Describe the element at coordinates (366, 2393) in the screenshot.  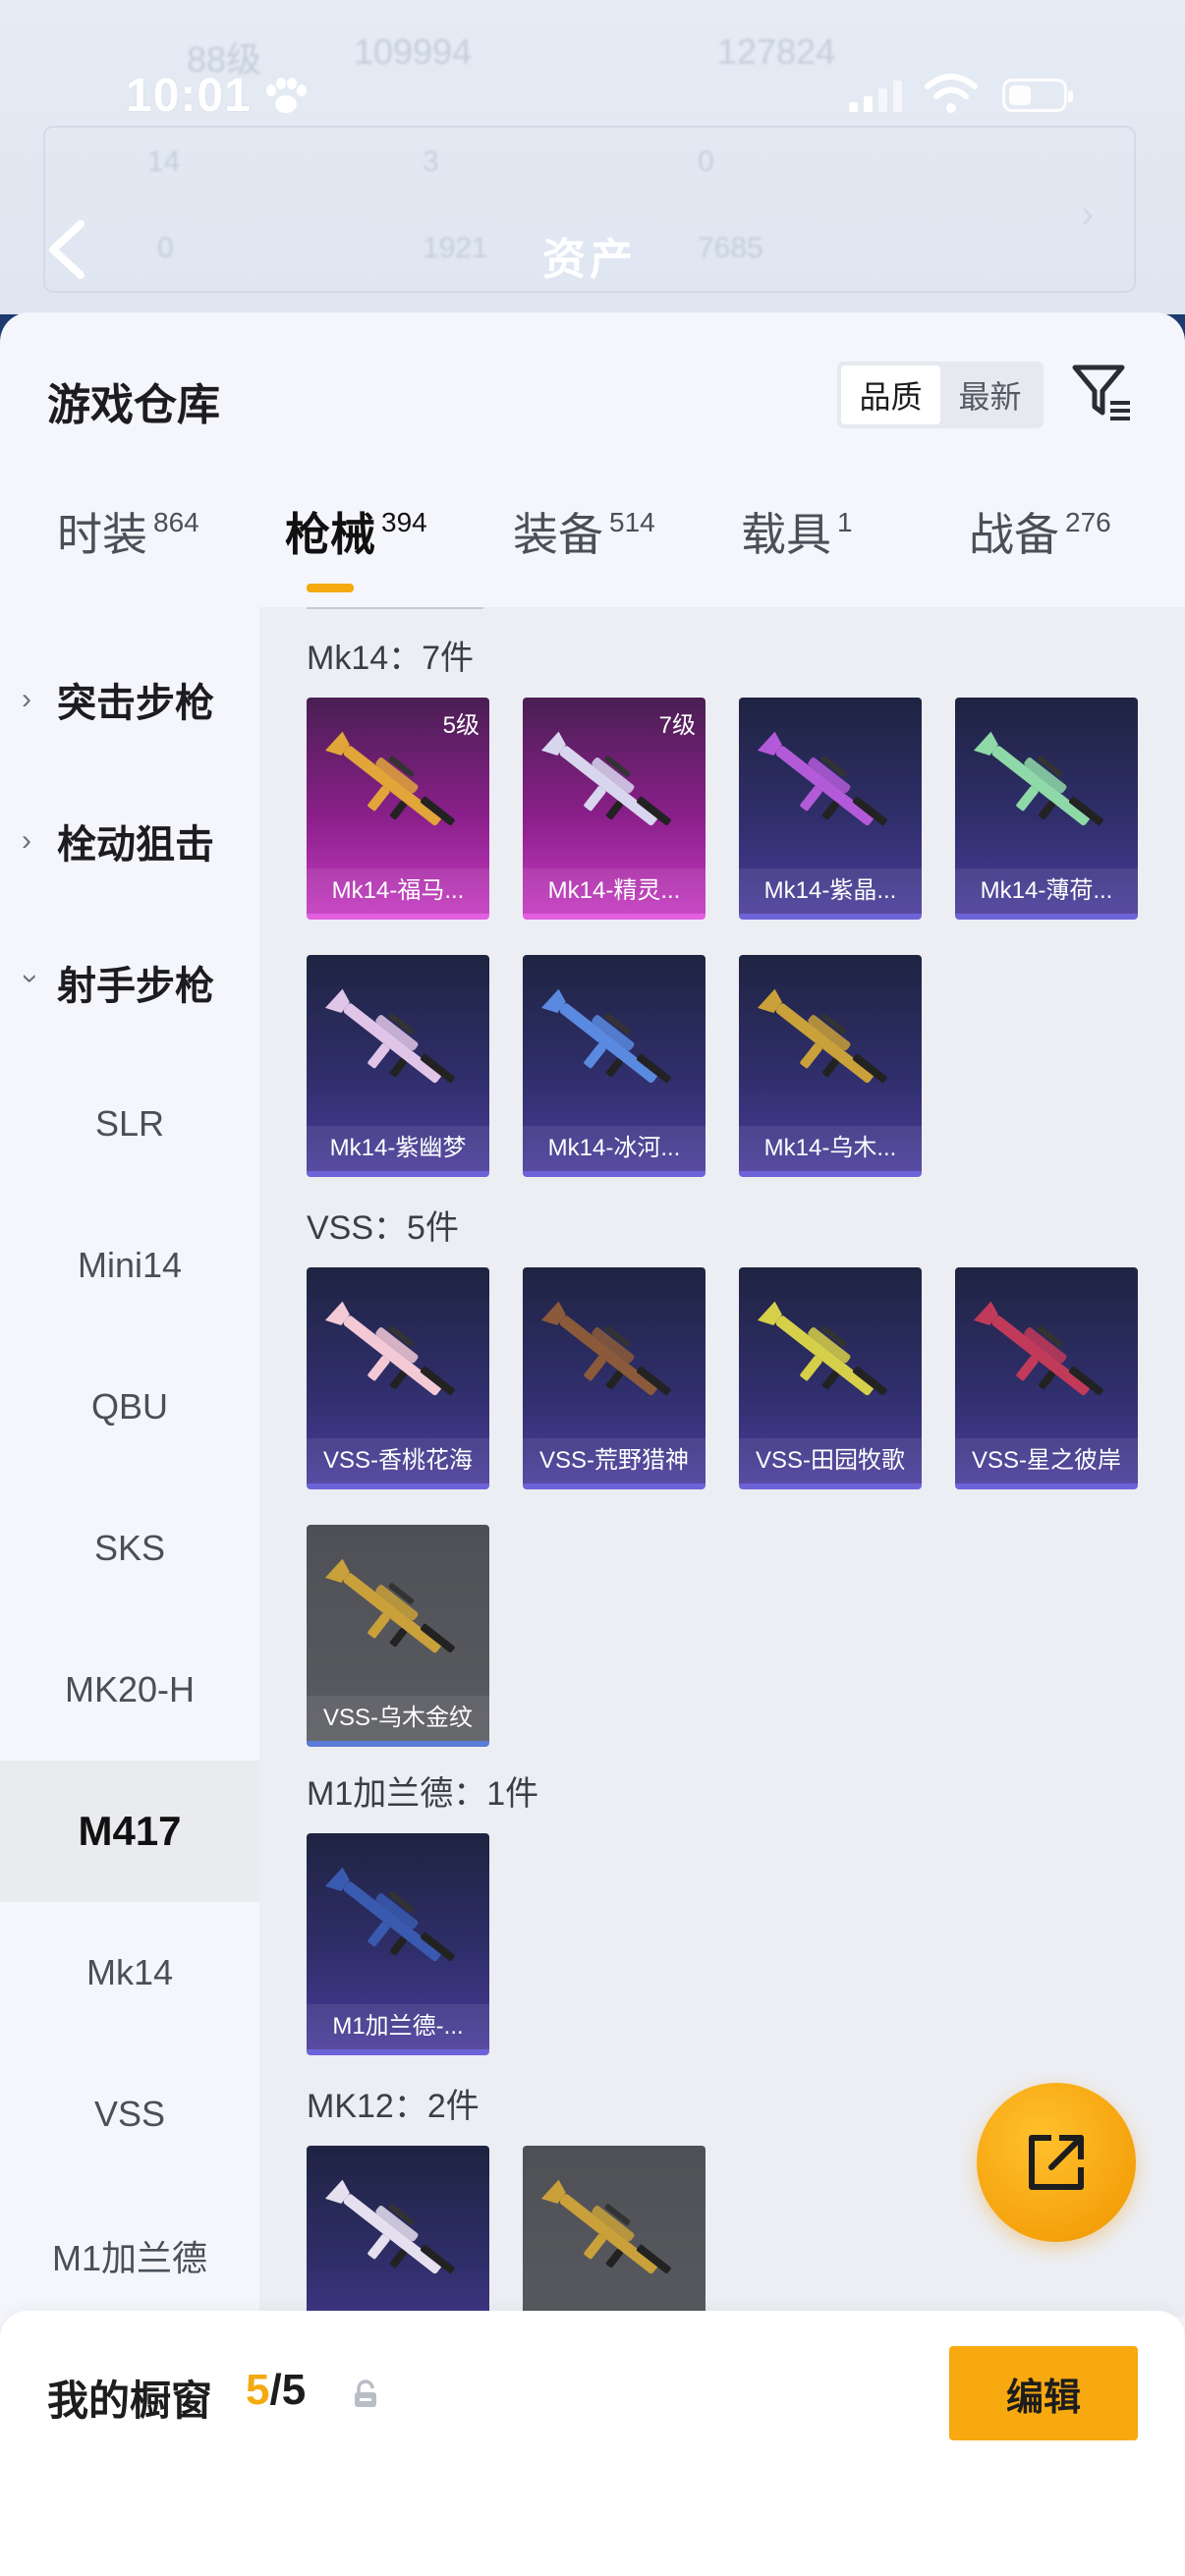
I see `lock-icon` at that location.